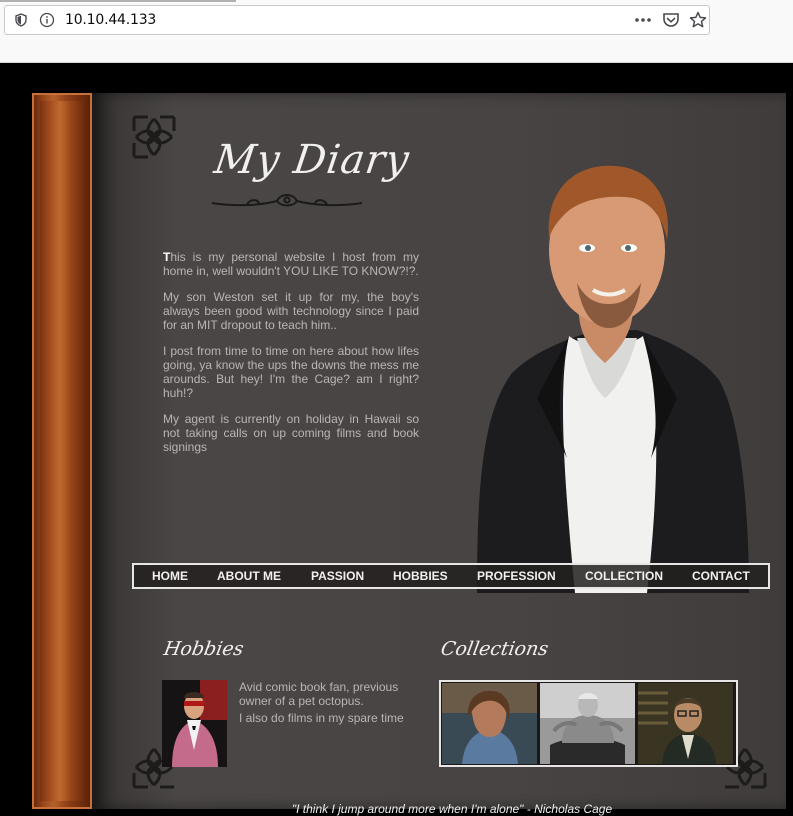 Image resolution: width=793 pixels, height=816 pixels. Describe the element at coordinates (516, 576) in the screenshot. I see `nav-profession: PROFESSION` at that location.